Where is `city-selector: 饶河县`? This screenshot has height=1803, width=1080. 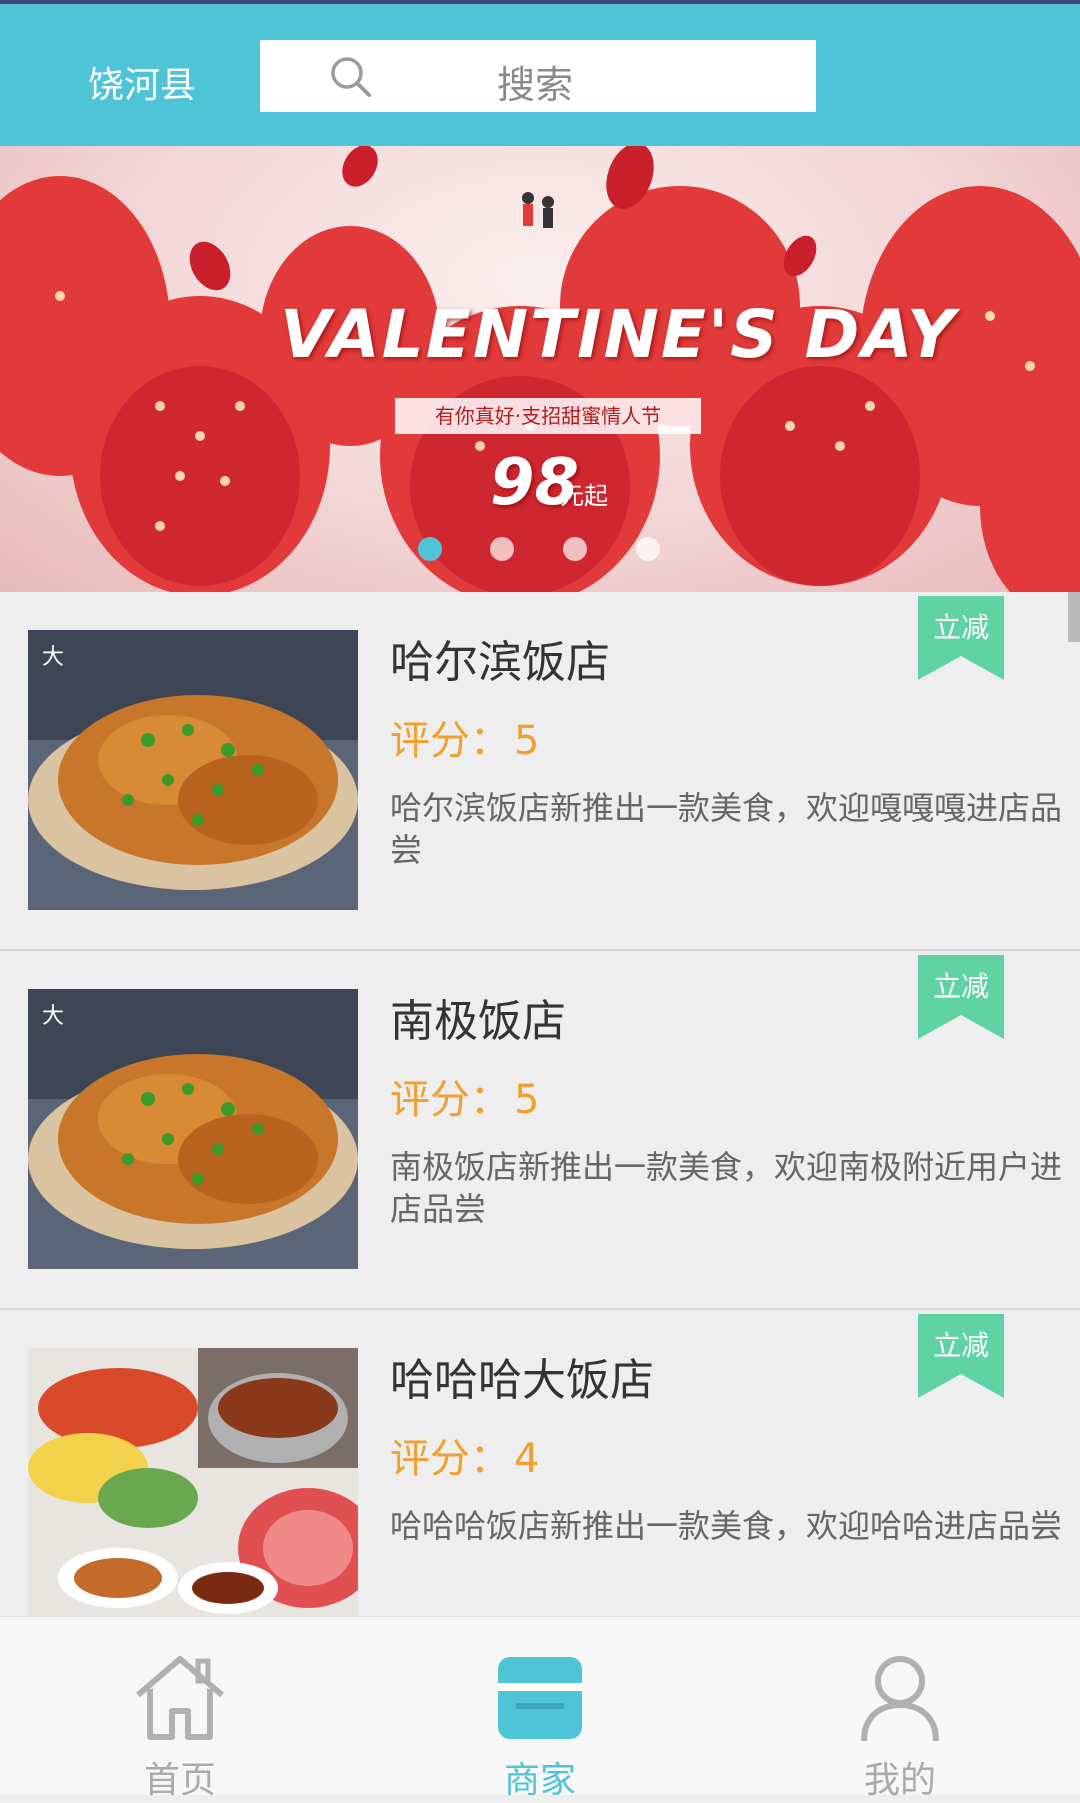
city-selector: 饶河县 is located at coordinates (142, 82).